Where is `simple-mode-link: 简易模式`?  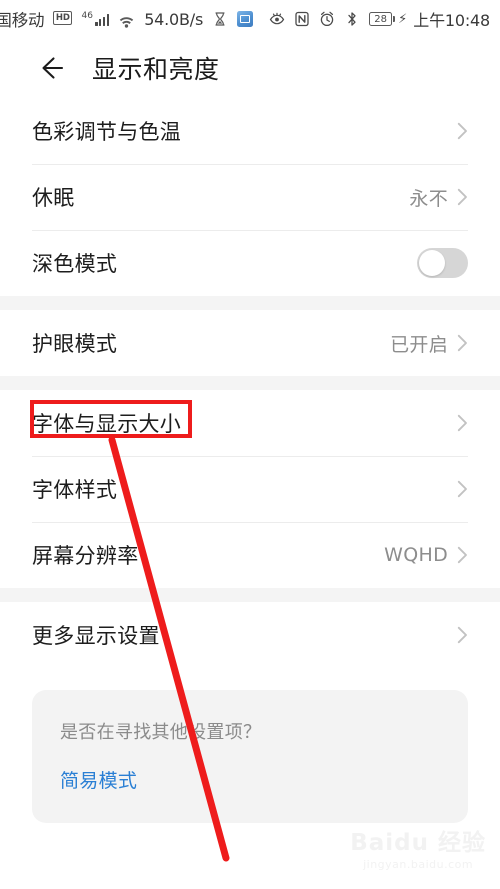
simple-mode-link: 简易模式 is located at coordinates (98, 779).